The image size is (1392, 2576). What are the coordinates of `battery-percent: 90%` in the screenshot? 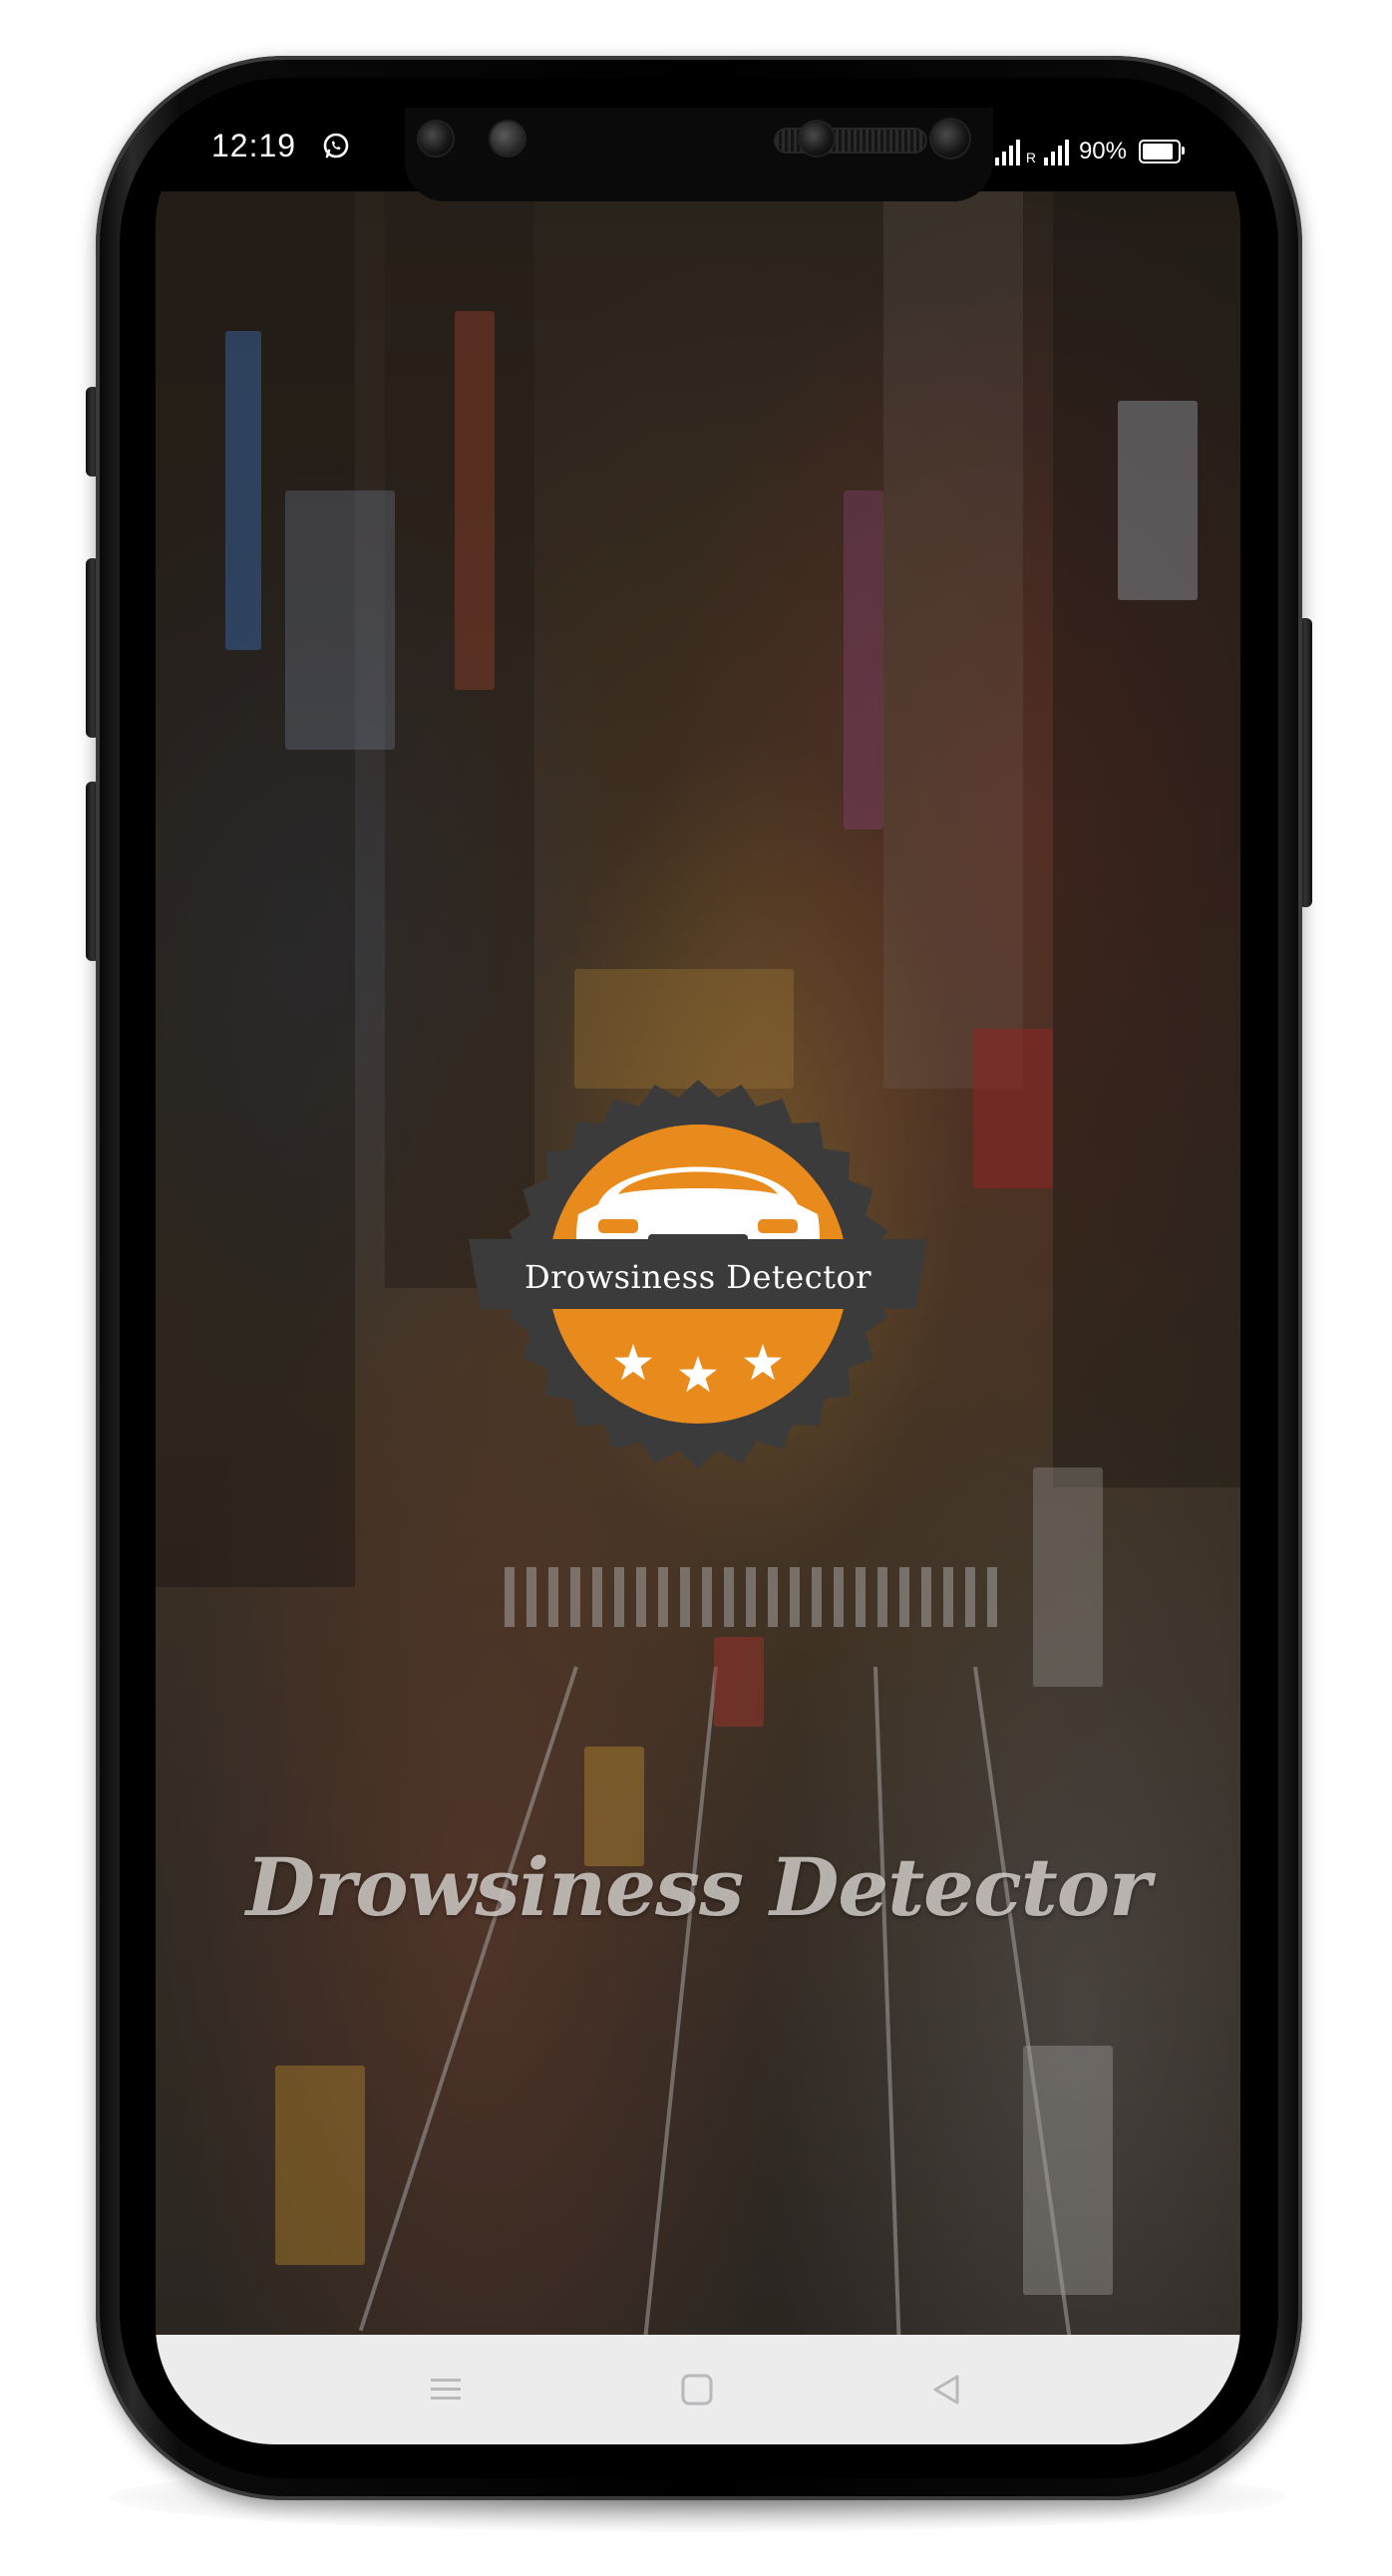 It's located at (1102, 151).